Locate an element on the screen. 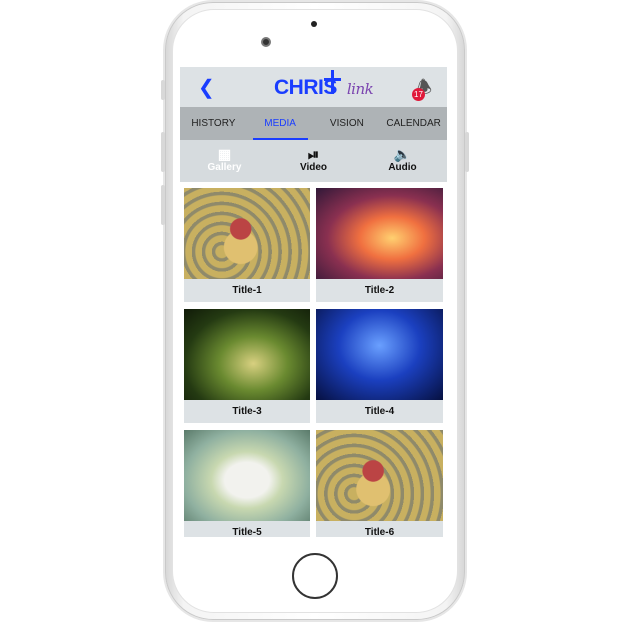 This screenshot has height=626, width=626. logo-script: link is located at coordinates (360, 89).